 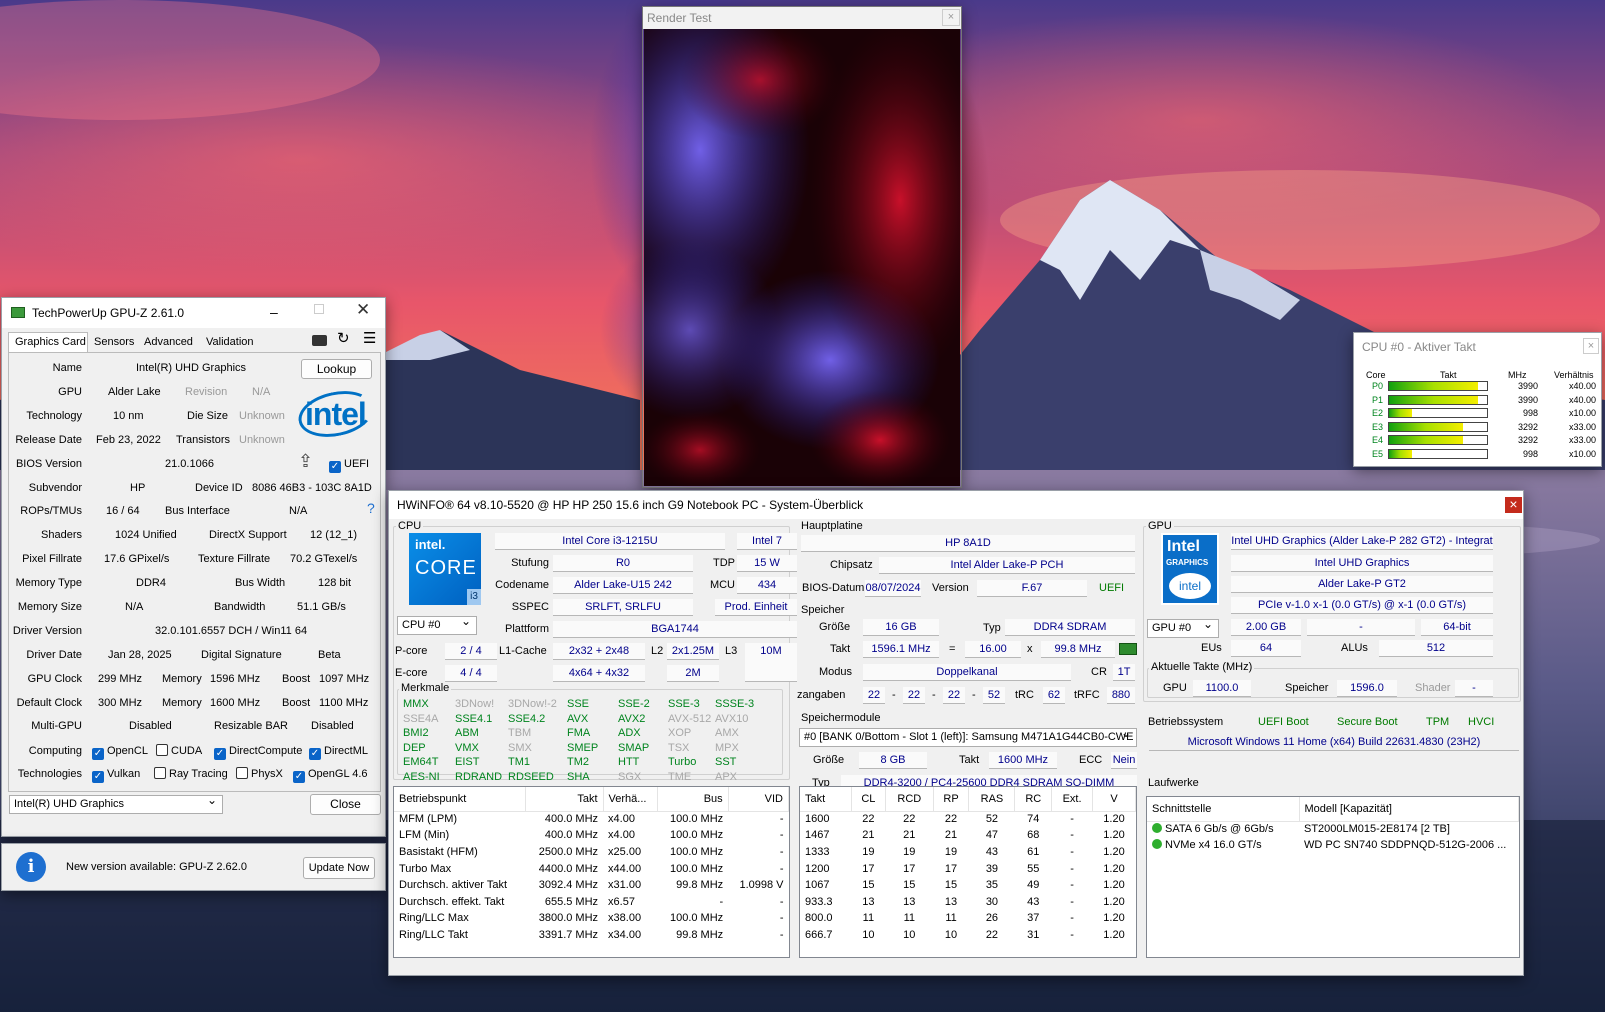 What do you see at coordinates (1219, 829) in the screenshot?
I see `drive-interface: SATA 6 Gb/s @ 6Gb/s` at bounding box center [1219, 829].